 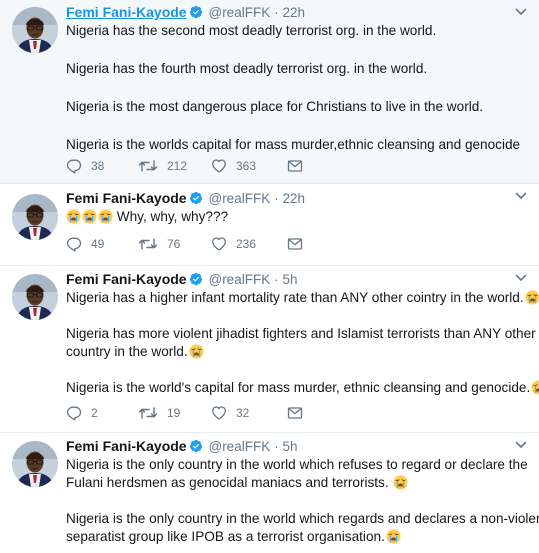 I want to click on tweet-actions: 38 212 363, so click(x=184, y=166).